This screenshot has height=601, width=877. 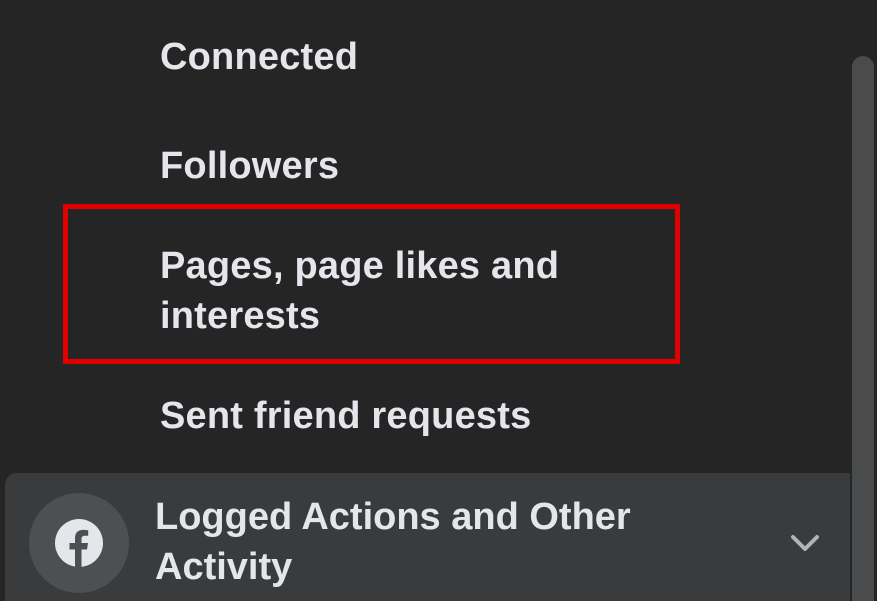 I want to click on menu-item-followers: Followers, so click(x=249, y=166).